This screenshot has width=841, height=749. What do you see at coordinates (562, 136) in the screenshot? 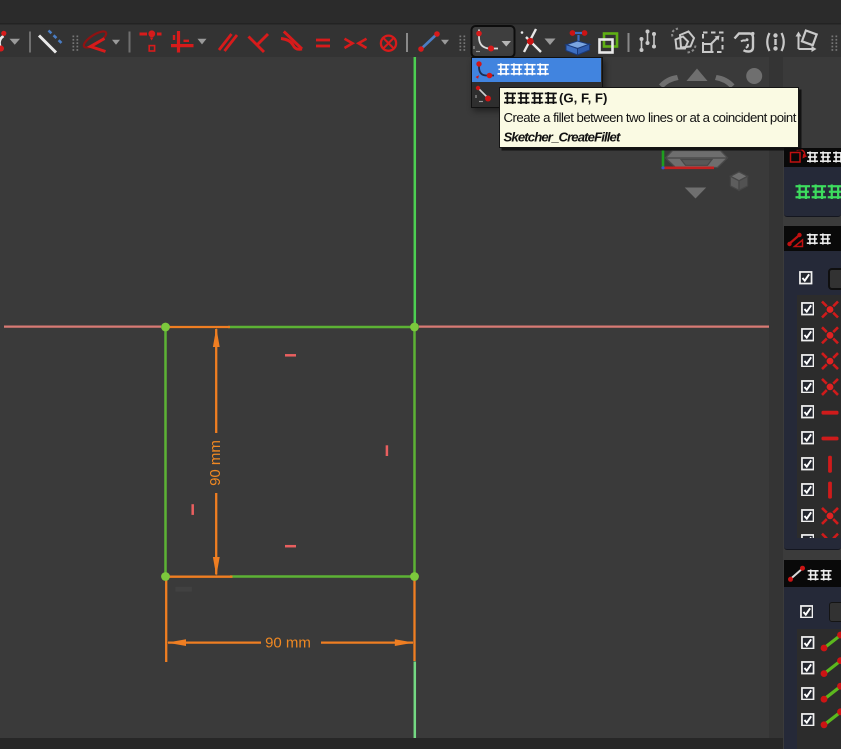
I see `svg-text: Sketcher_CreateFillet` at bounding box center [562, 136].